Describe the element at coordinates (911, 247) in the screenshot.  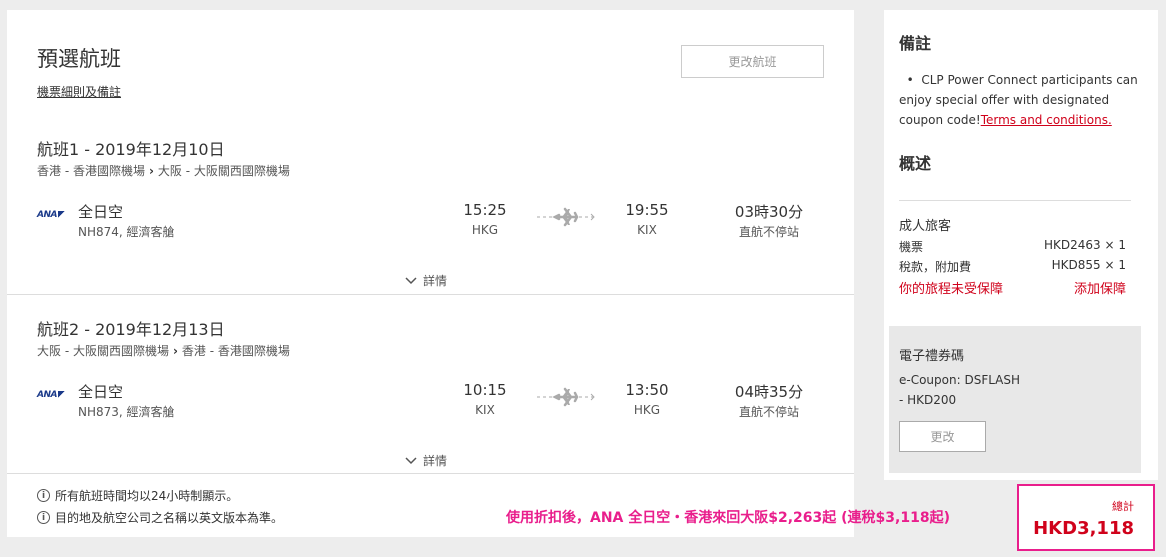
I see `fare-label: 機票` at that location.